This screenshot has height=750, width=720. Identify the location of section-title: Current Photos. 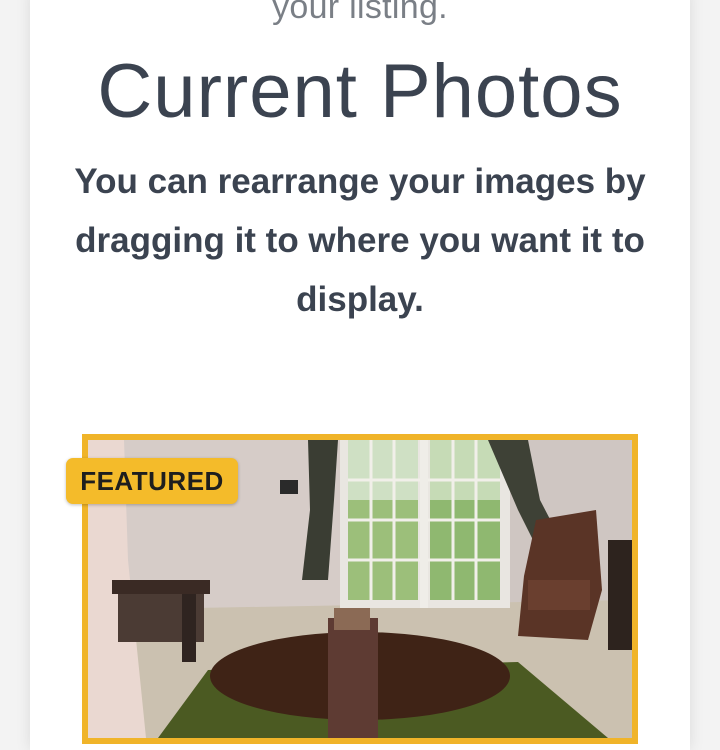
(360, 91).